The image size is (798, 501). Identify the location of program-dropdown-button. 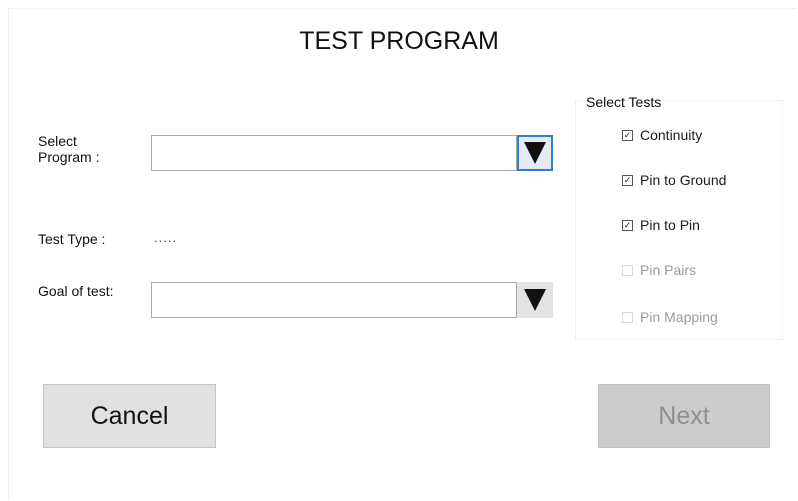
(535, 153).